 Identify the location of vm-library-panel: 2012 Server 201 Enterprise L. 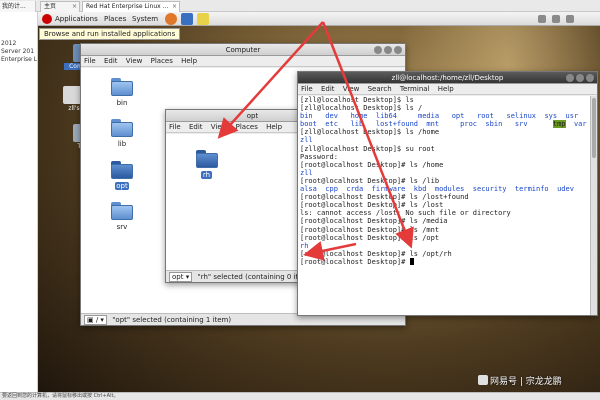
(19, 206).